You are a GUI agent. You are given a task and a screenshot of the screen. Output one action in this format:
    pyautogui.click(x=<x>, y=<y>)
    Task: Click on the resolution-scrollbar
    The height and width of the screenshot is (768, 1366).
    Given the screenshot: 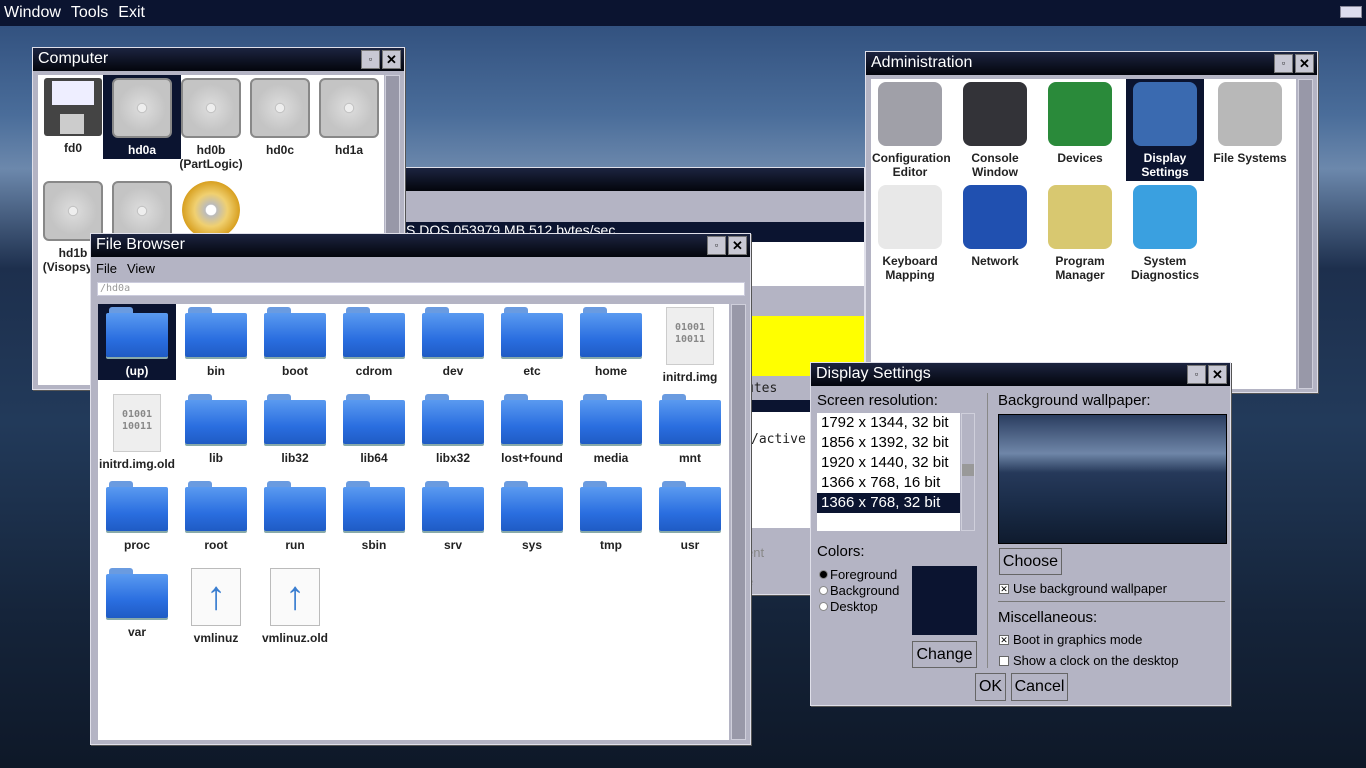 What is the action you would take?
    pyautogui.click(x=968, y=472)
    